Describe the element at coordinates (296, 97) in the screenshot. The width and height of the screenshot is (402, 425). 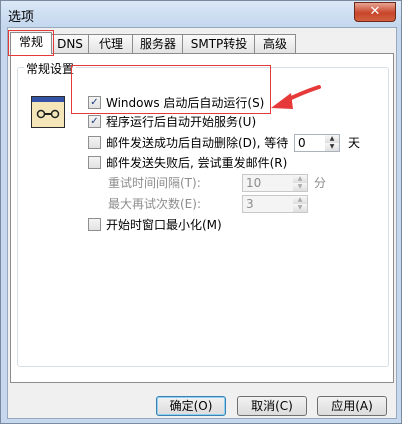
I see `annotation-arrow-icon` at that location.